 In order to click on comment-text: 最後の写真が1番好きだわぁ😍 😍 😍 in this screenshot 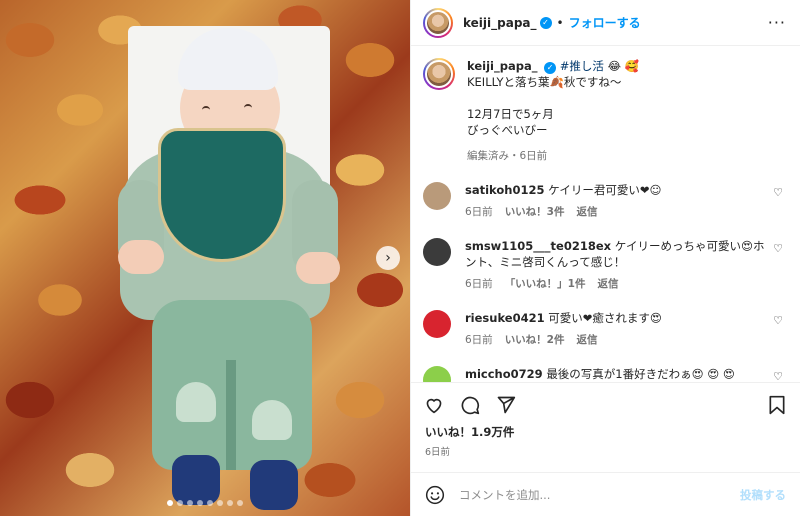, I will do `click(640, 374)`.